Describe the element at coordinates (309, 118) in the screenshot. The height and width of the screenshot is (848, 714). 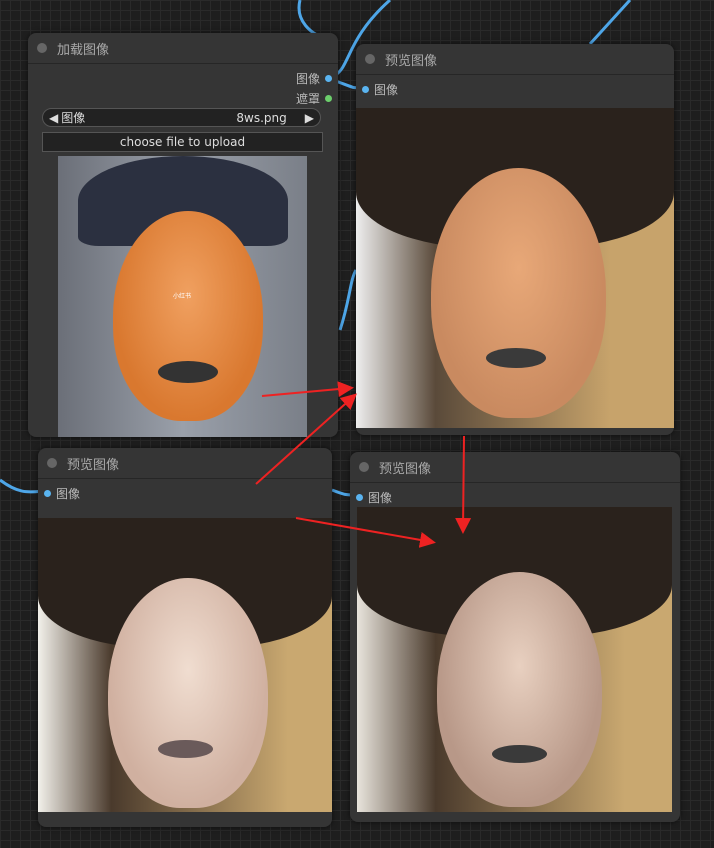
I see `arrow-right-icon: ▶` at that location.